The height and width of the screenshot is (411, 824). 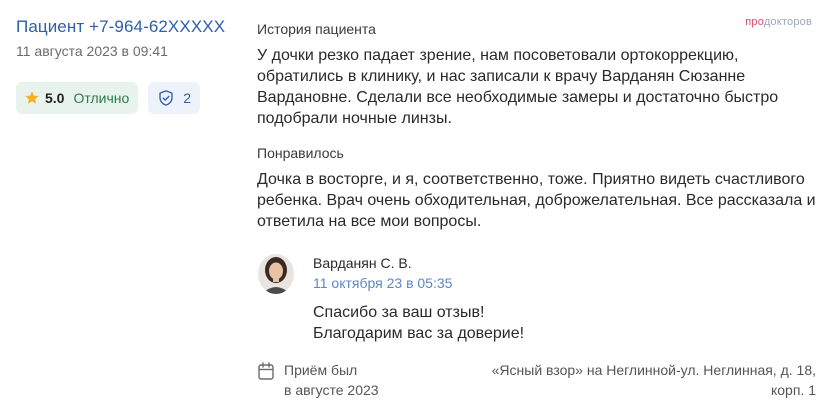 I want to click on doctor-avatar, so click(x=276, y=274).